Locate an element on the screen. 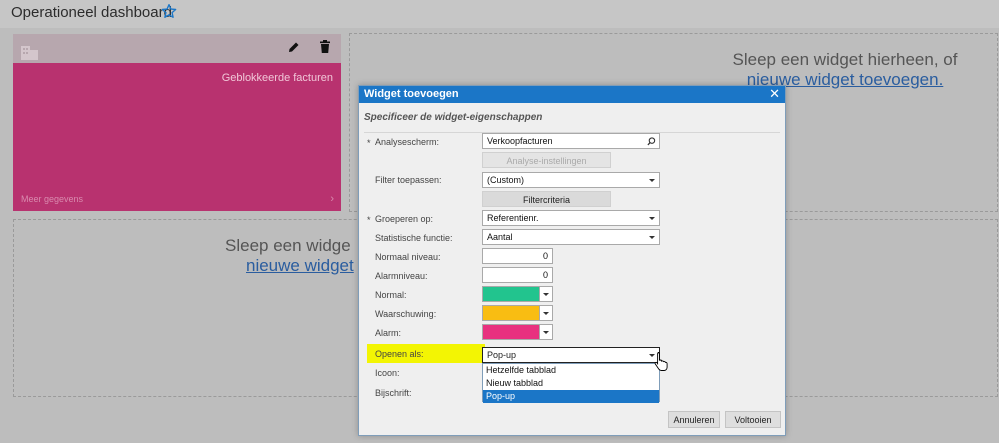  arrow-right-icon: › is located at coordinates (332, 199).